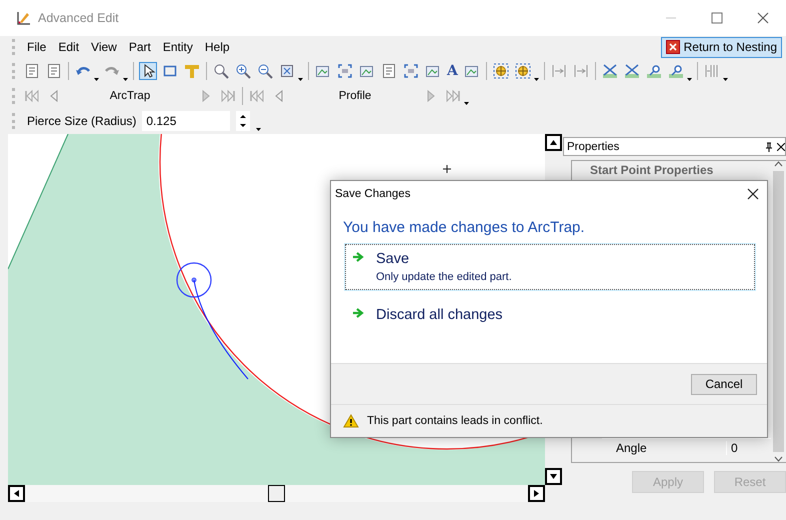 The width and height of the screenshot is (786, 520). Describe the element at coordinates (724, 384) in the screenshot. I see `cancel-button: Cancel` at that location.